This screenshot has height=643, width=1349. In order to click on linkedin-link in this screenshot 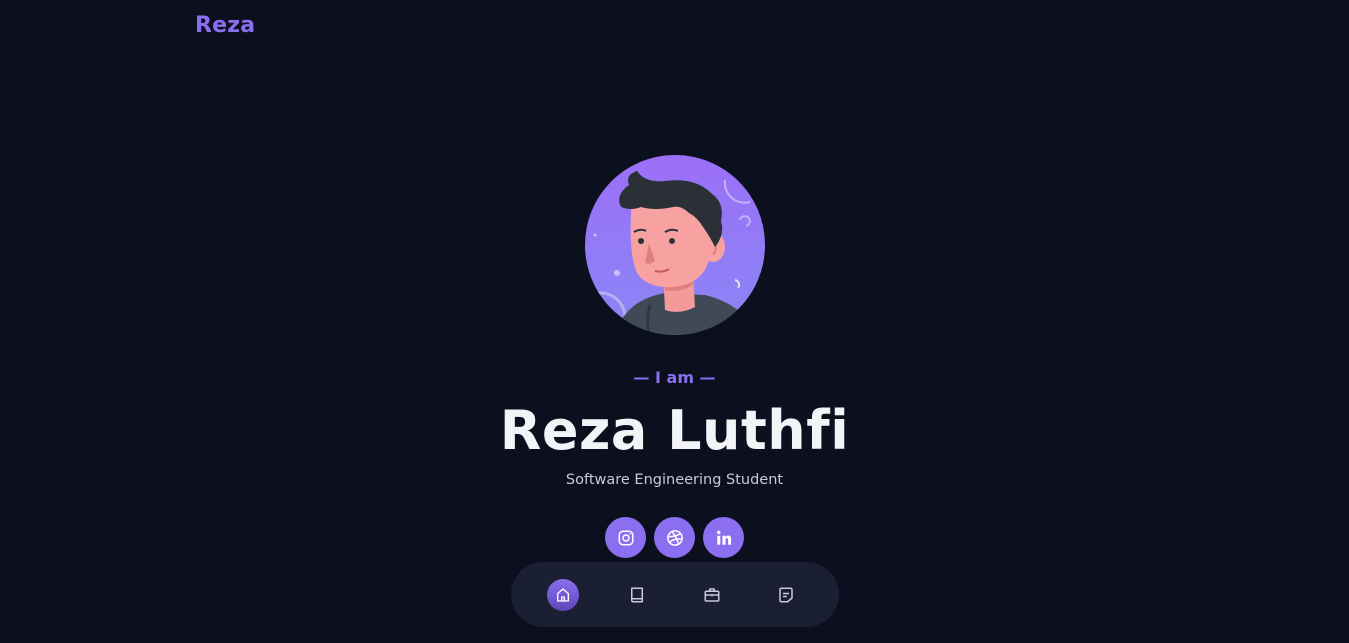, I will do `click(723, 537)`.